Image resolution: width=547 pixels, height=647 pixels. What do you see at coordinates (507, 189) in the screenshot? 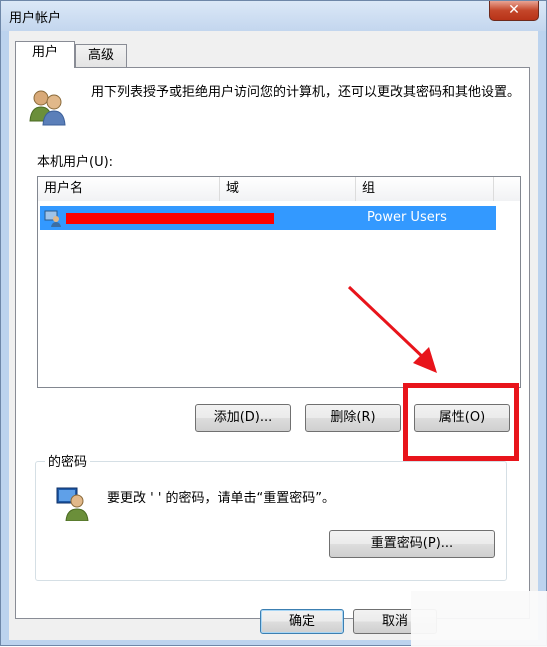
I see `column-header-filler` at bounding box center [507, 189].